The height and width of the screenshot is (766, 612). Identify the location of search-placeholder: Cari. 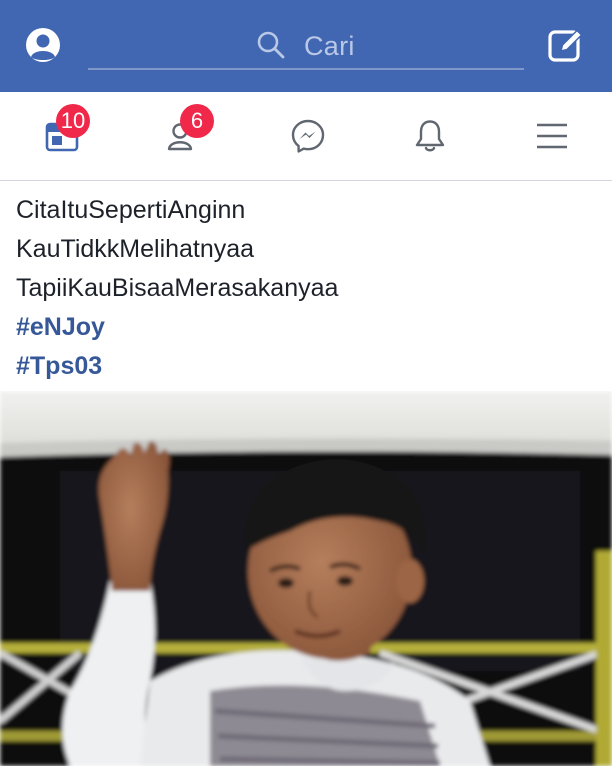
(329, 46).